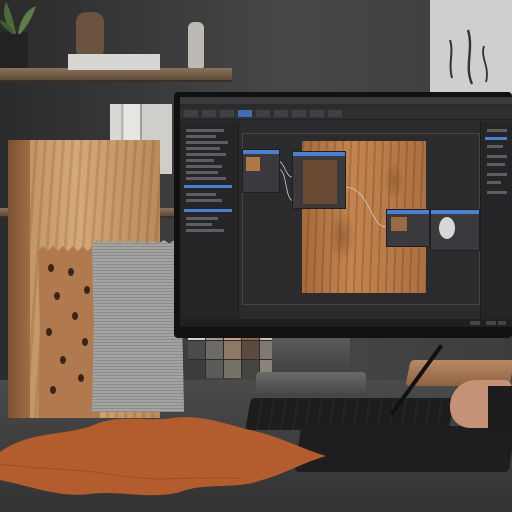  What do you see at coordinates (138, 326) in the screenshot?
I see `fabric-swatch` at bounding box center [138, 326].